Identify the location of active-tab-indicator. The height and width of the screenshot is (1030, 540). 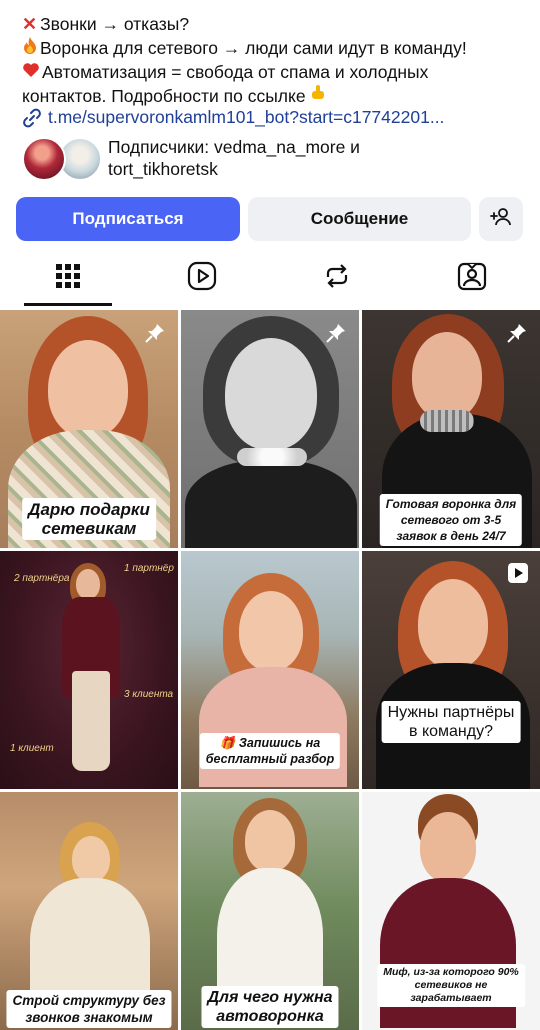
(68, 304).